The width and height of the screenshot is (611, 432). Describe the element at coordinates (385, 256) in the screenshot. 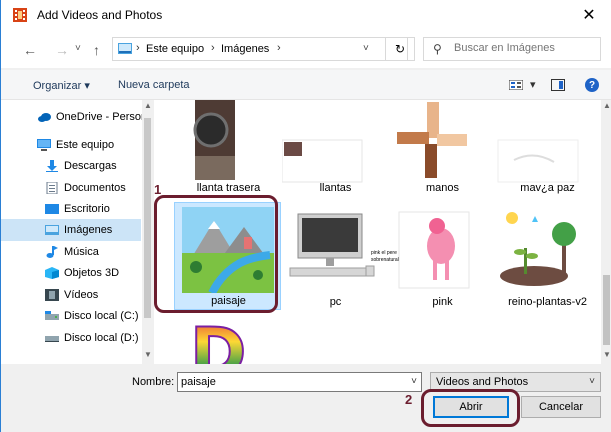

I see `thumbnail-text: pink el pere sobrenatural` at that location.